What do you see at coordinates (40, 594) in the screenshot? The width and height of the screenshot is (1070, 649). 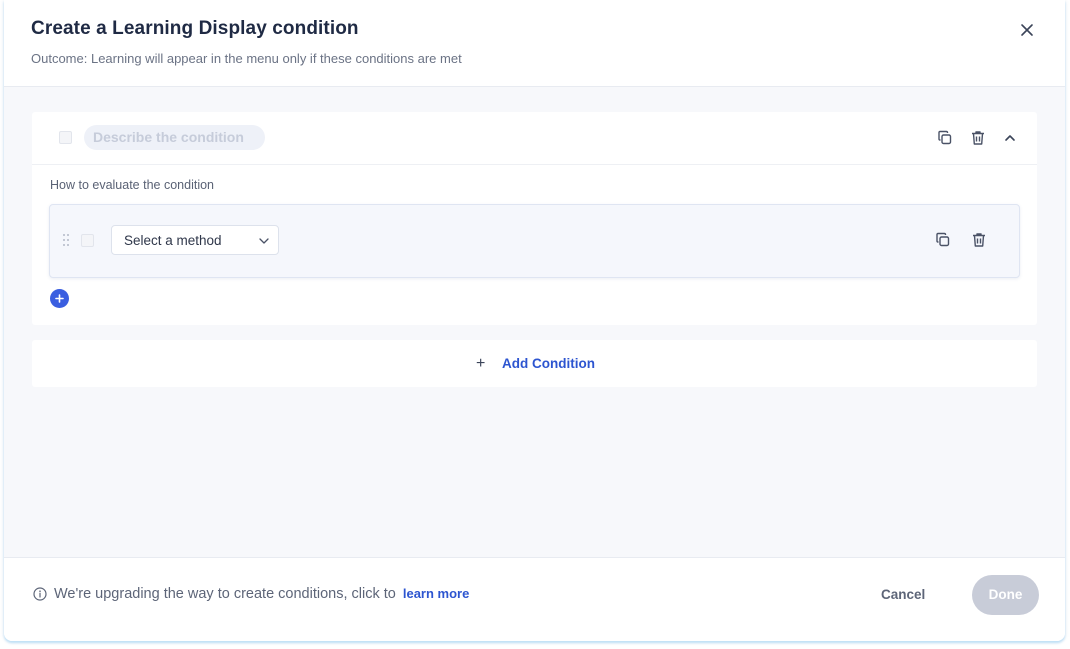 I see `info-icon` at bounding box center [40, 594].